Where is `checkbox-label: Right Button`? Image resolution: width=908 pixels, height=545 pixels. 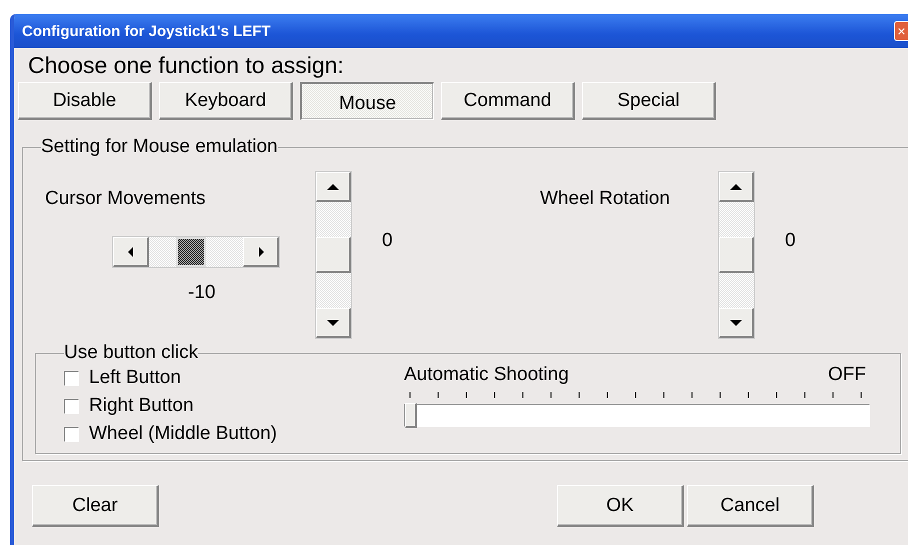 checkbox-label: Right Button is located at coordinates (141, 406).